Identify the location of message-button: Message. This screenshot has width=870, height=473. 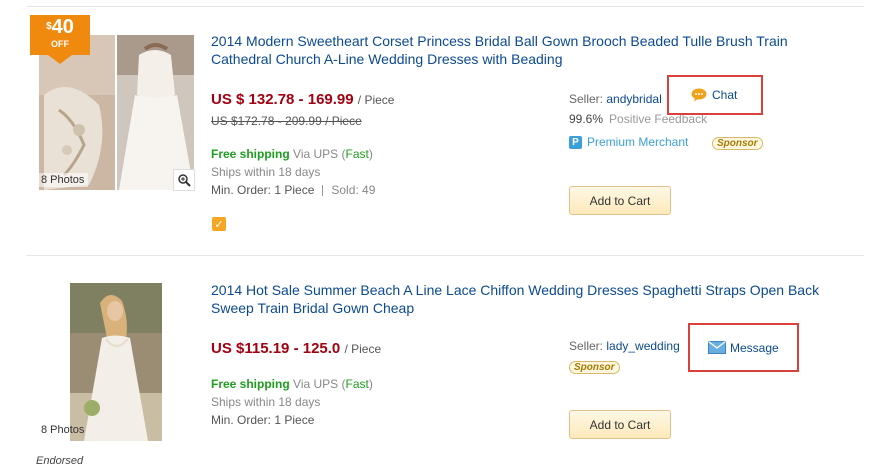
(743, 347).